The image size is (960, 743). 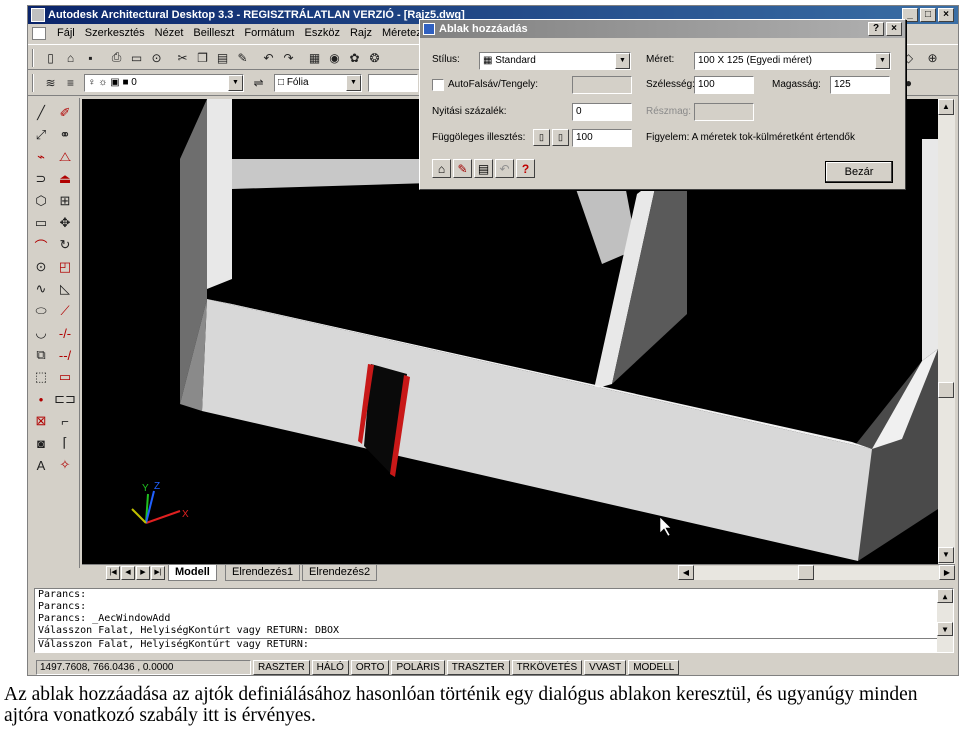 What do you see at coordinates (213, 33) in the screenshot?
I see `menu-insert: Beilleszt` at bounding box center [213, 33].